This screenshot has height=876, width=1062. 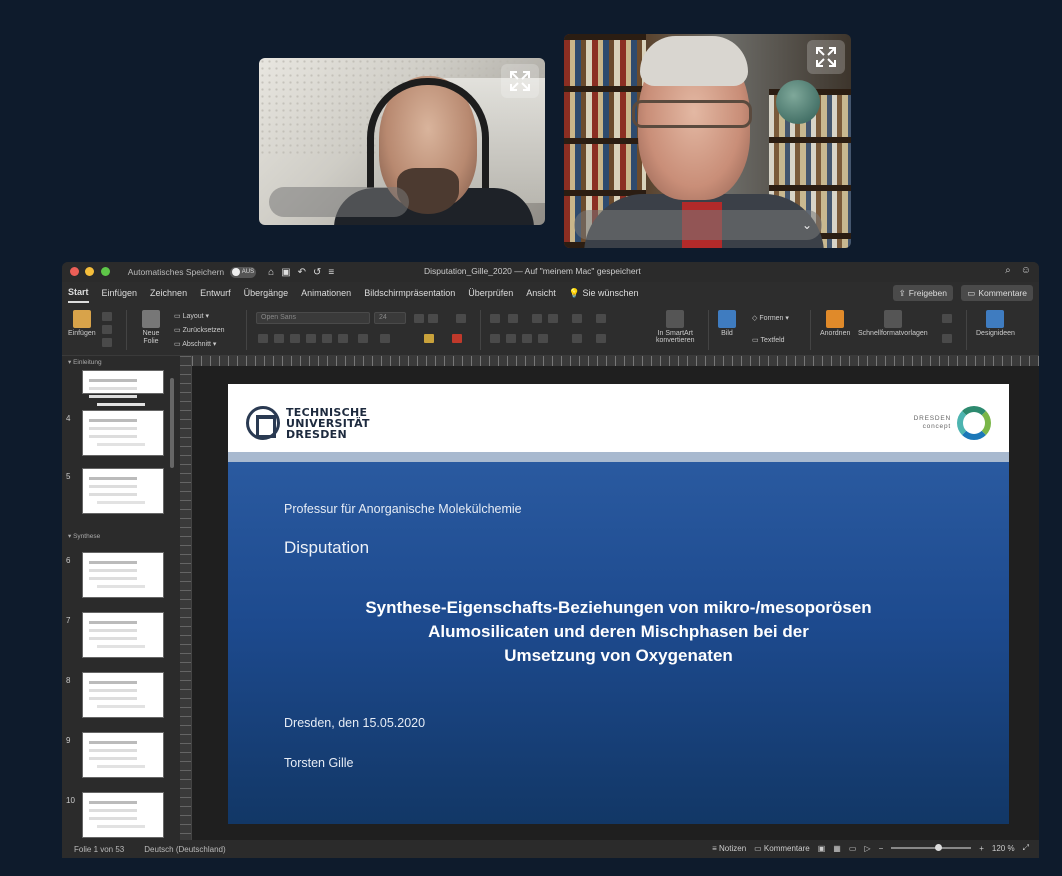 I want to click on format-painter-icon, so click(x=107, y=342).